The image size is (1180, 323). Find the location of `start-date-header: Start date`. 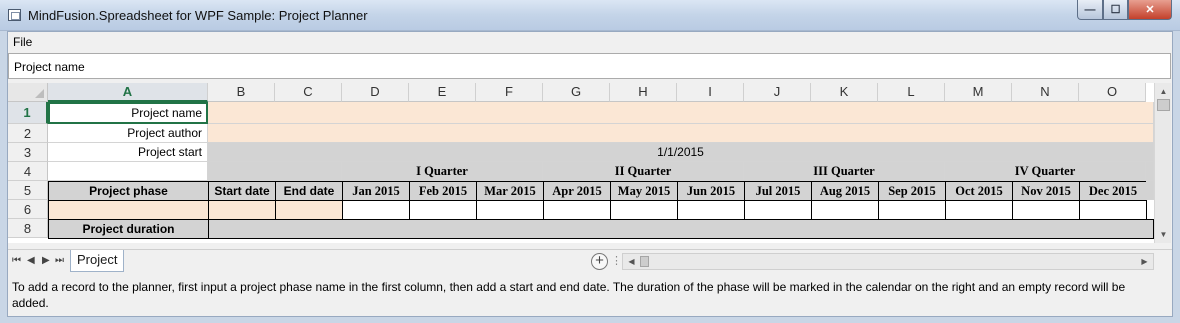

start-date-header: Start date is located at coordinates (242, 191).